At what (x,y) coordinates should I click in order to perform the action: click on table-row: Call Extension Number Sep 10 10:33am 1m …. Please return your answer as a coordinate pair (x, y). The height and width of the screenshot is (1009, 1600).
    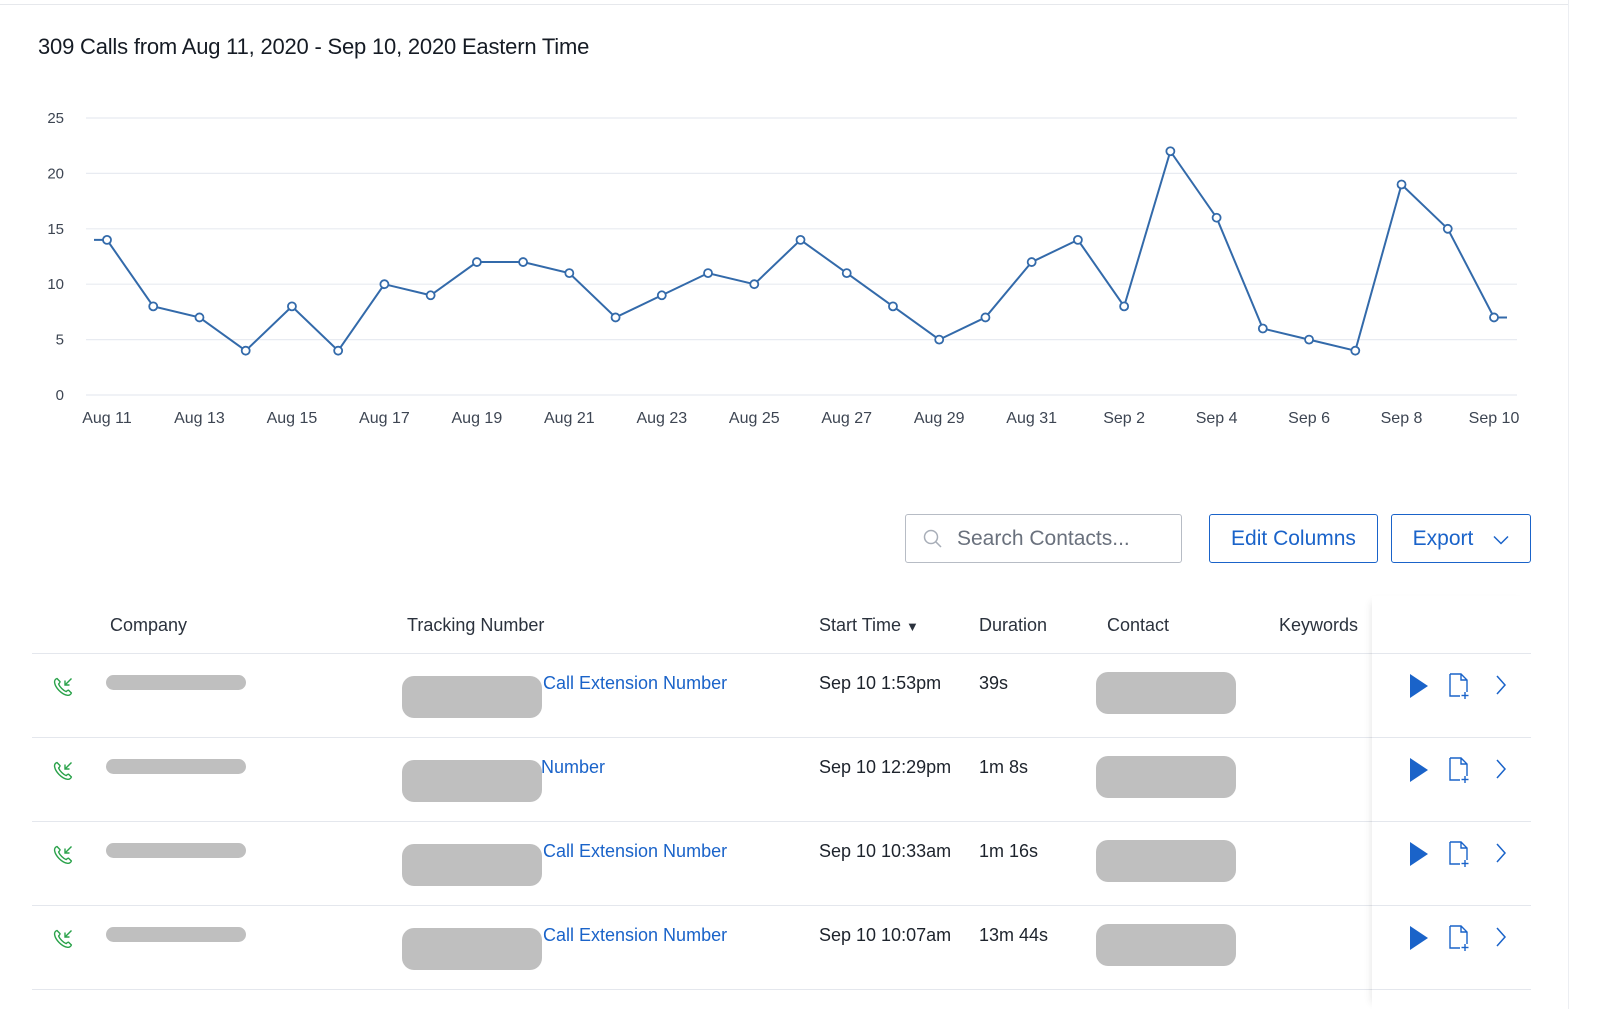
    Looking at the image, I should click on (781, 864).